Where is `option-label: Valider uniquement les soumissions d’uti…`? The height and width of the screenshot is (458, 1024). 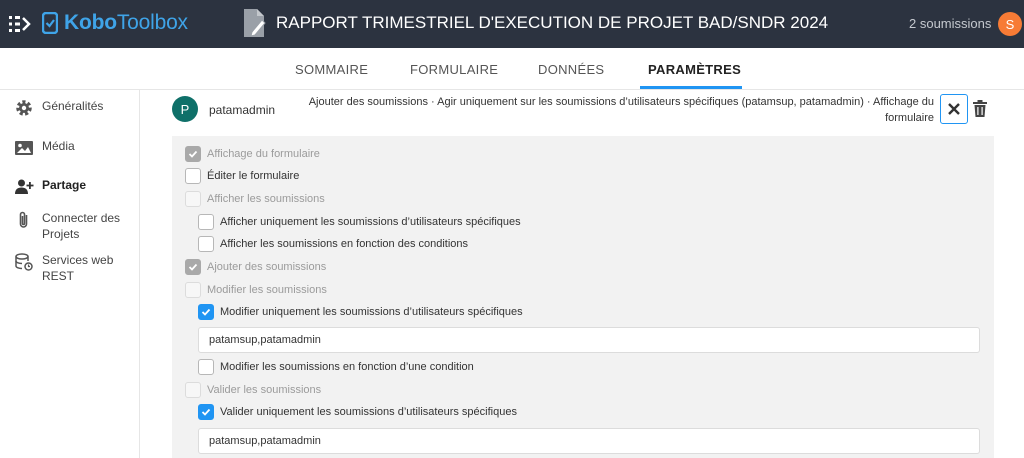
option-label: Valider uniquement les soumissions d’uti… is located at coordinates (368, 412).